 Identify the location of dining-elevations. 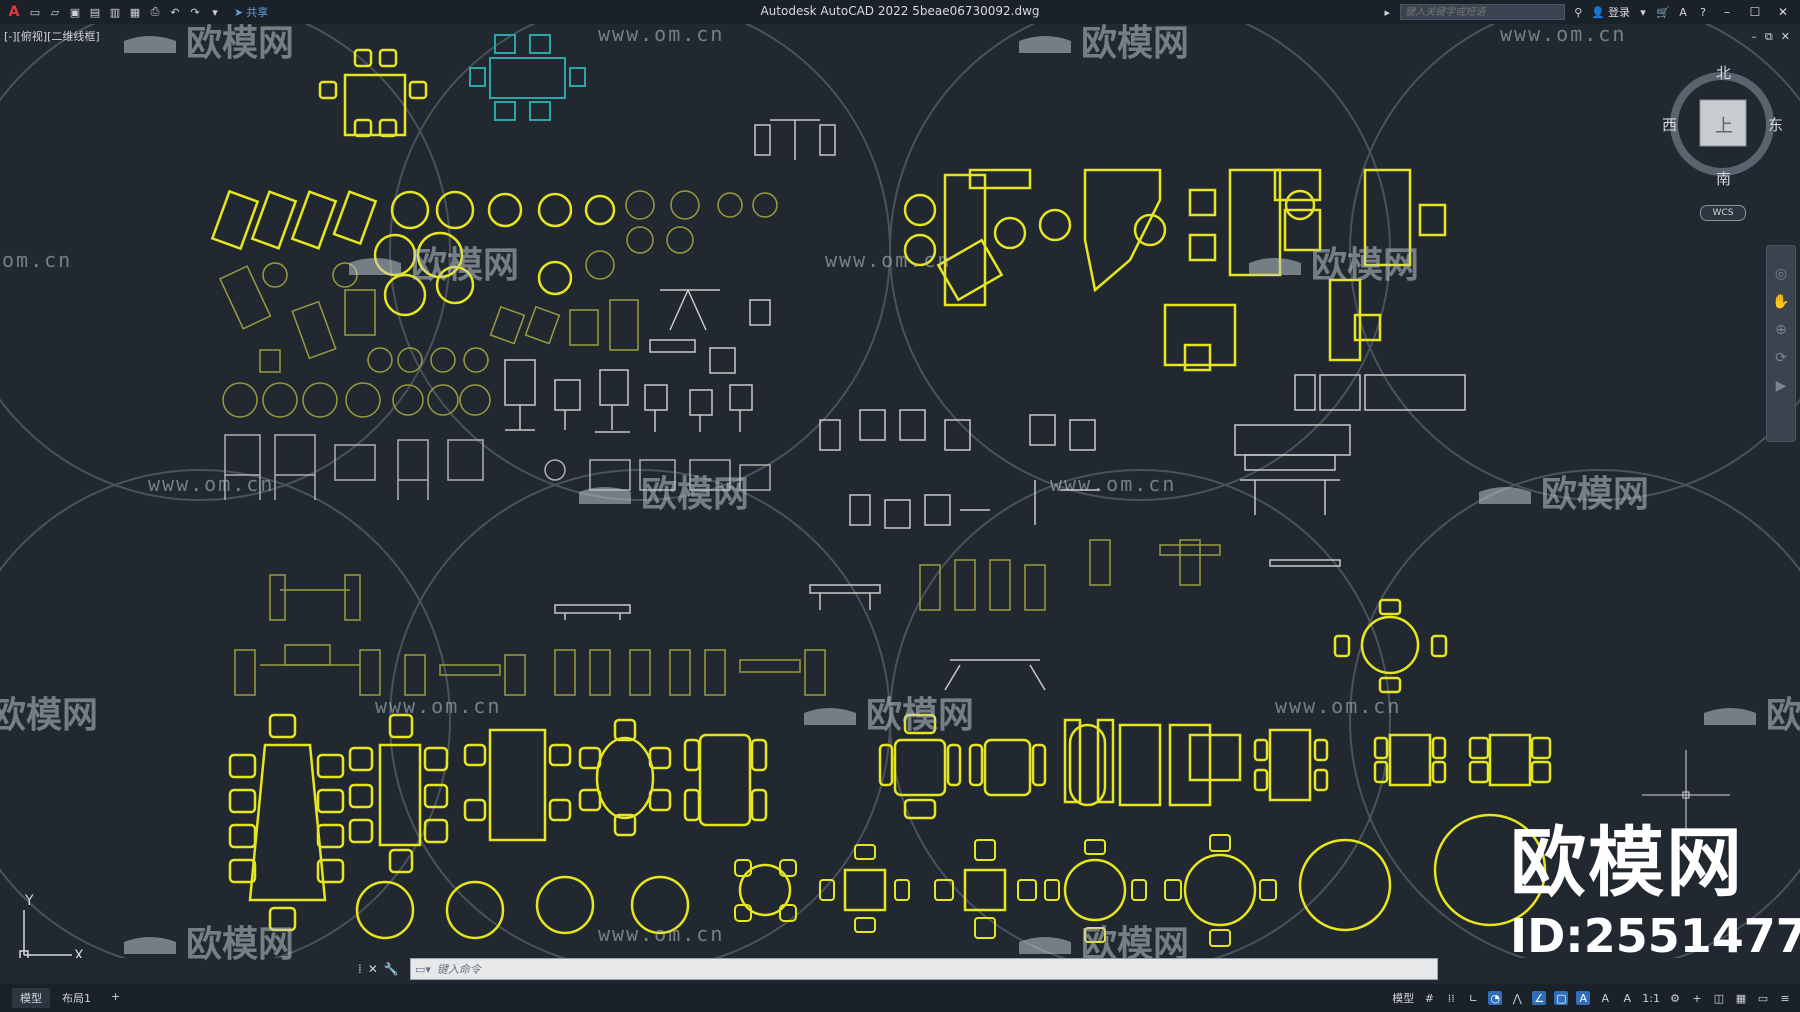
(727, 617).